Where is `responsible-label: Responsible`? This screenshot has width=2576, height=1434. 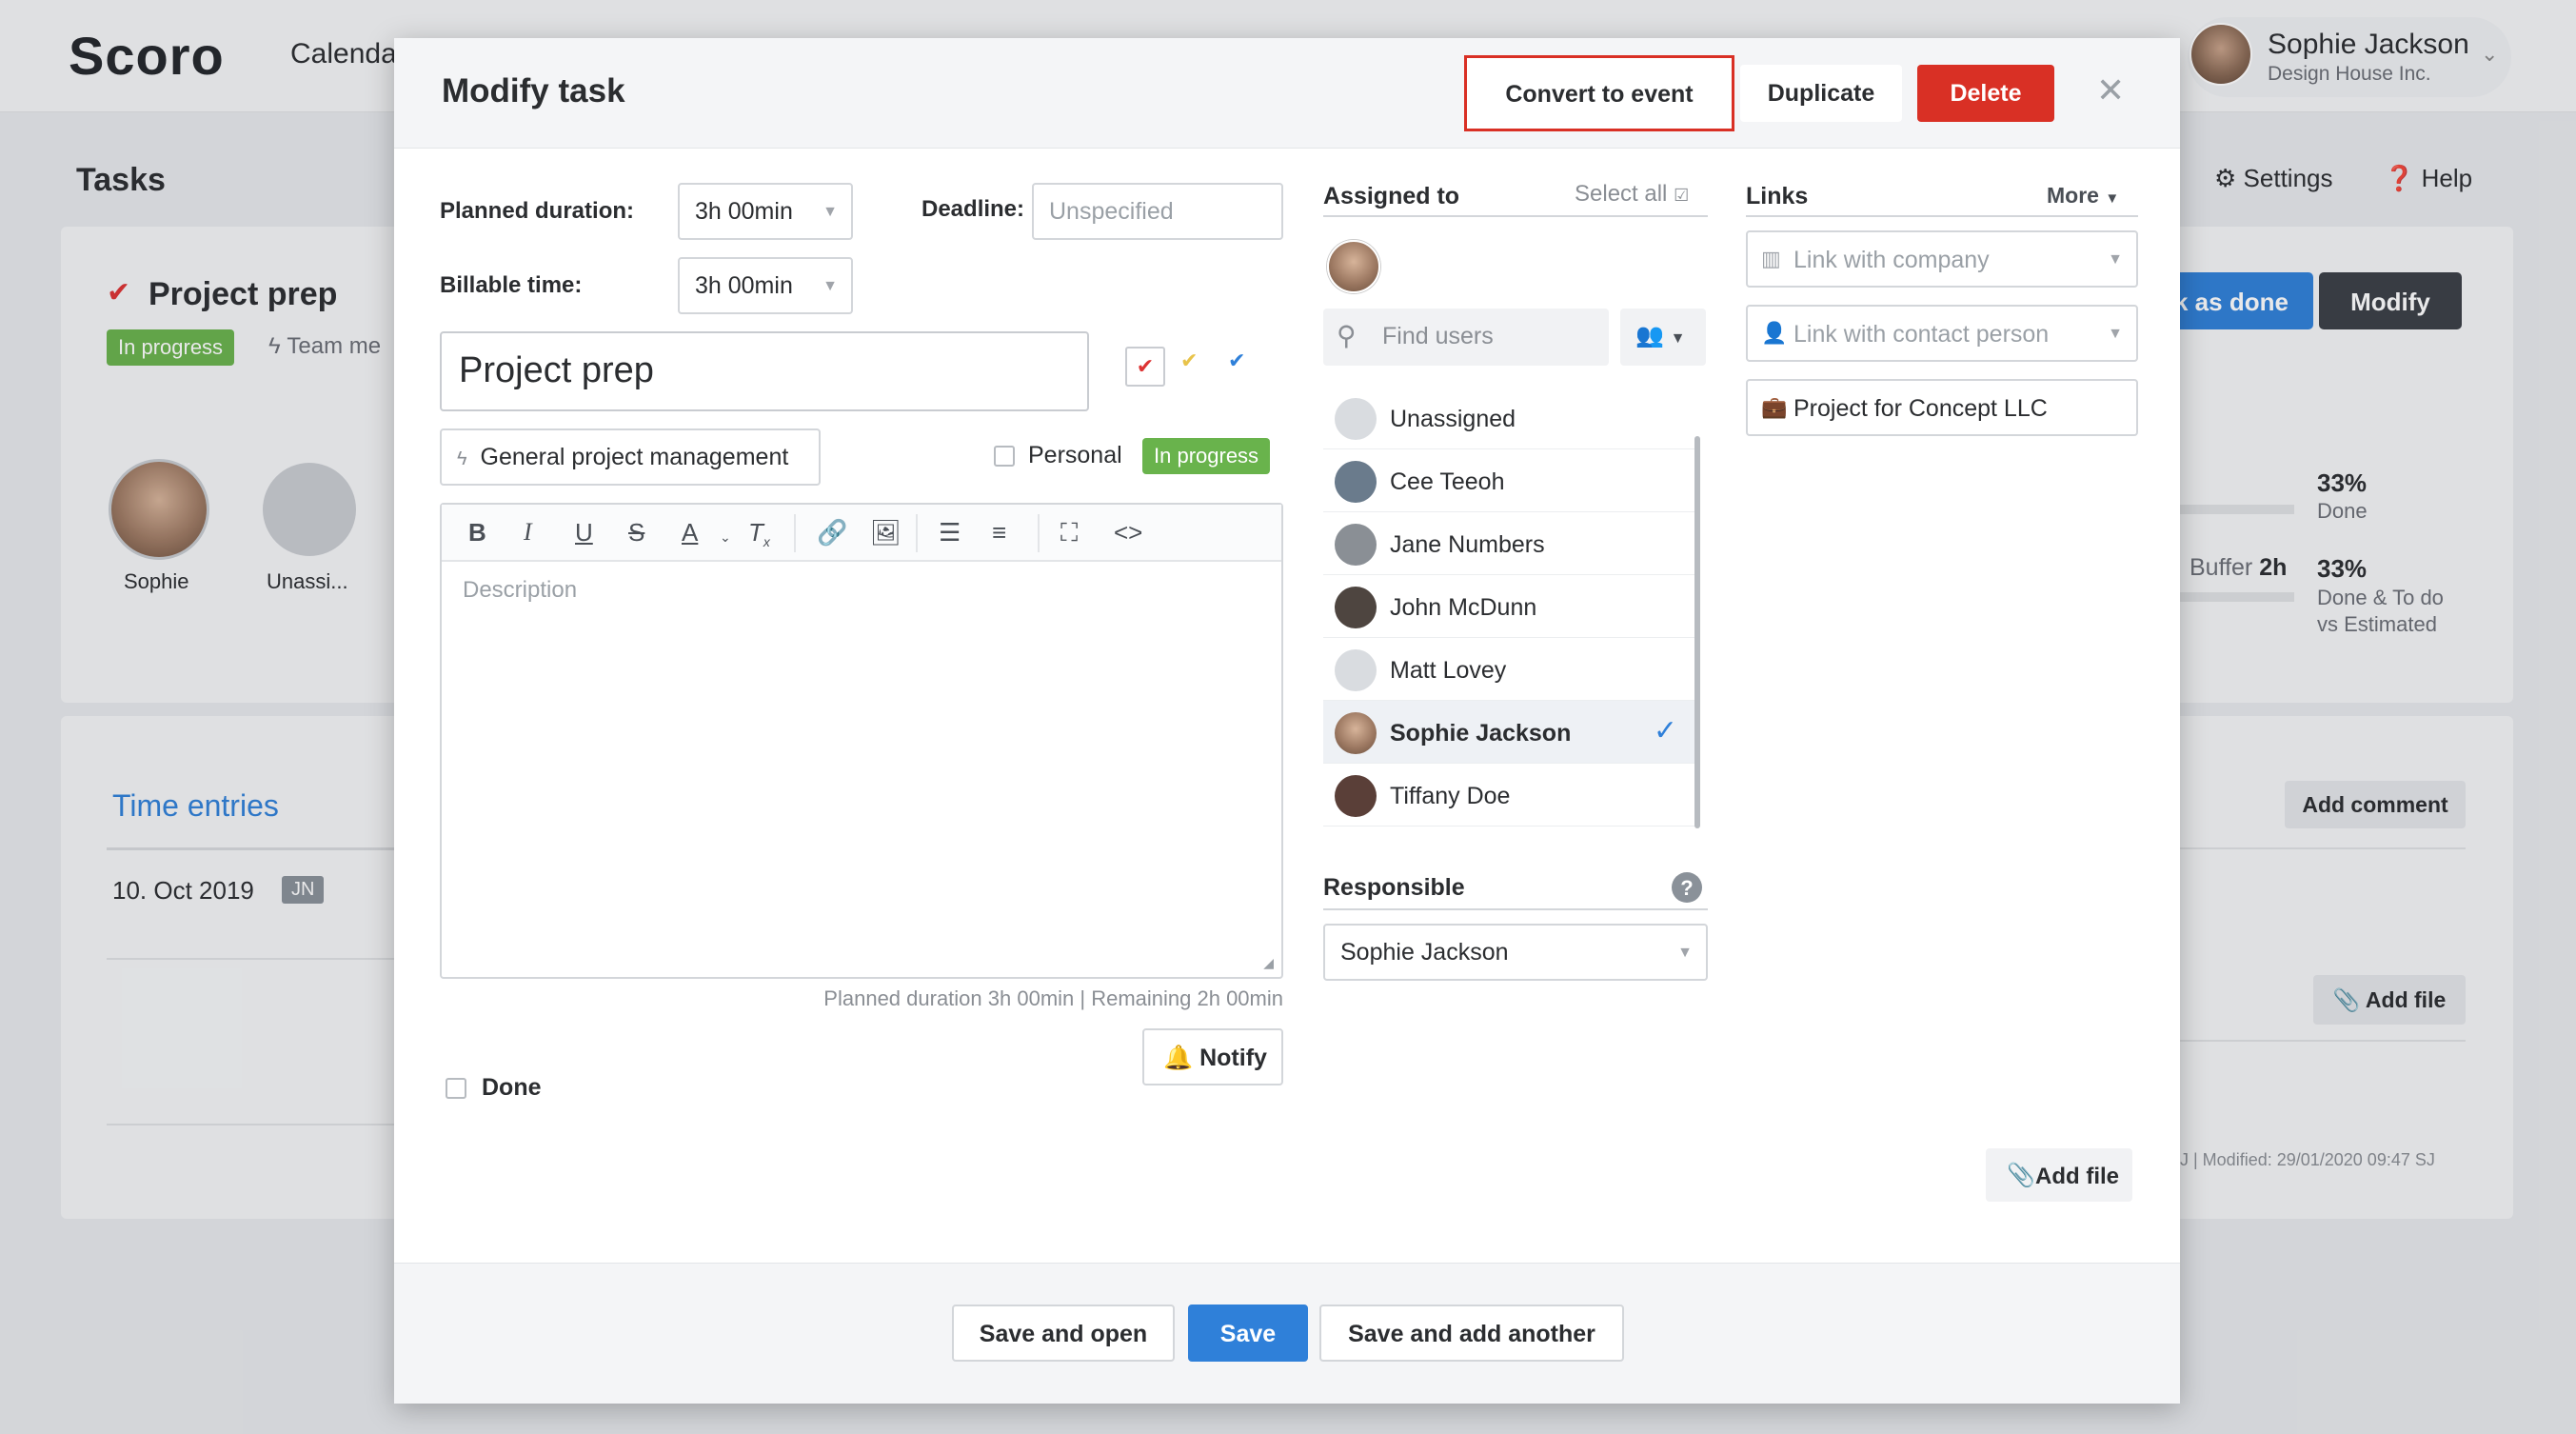
responsible-label: Responsible is located at coordinates (1394, 887).